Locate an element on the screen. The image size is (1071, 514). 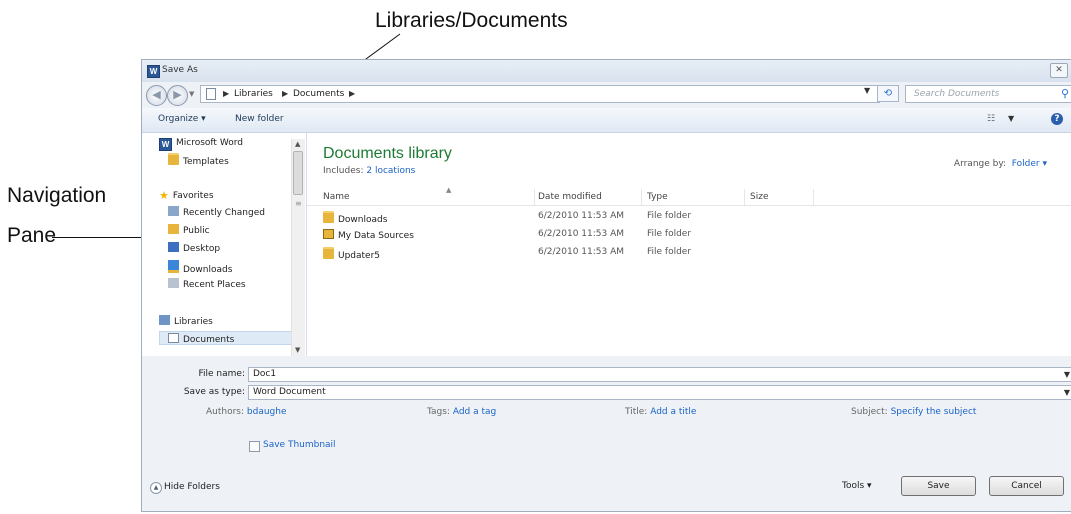
nav-item-libraries: Libraries is located at coordinates (186, 321).